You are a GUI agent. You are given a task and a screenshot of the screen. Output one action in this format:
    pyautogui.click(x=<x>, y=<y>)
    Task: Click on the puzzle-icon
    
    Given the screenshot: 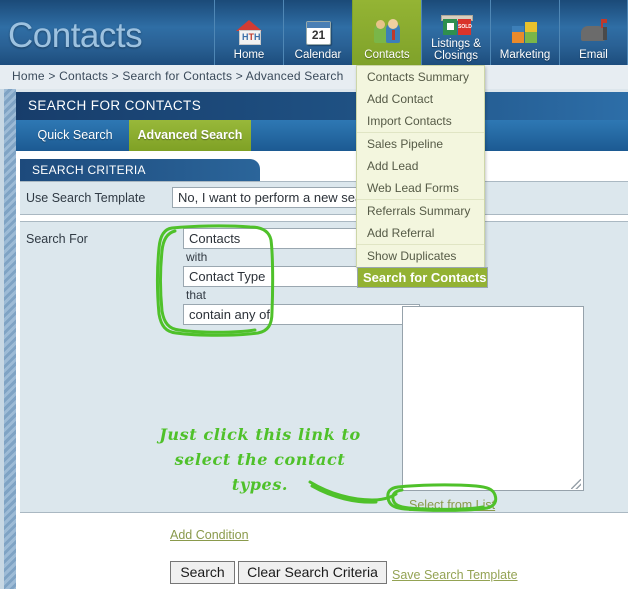 What is the action you would take?
    pyautogui.click(x=525, y=33)
    